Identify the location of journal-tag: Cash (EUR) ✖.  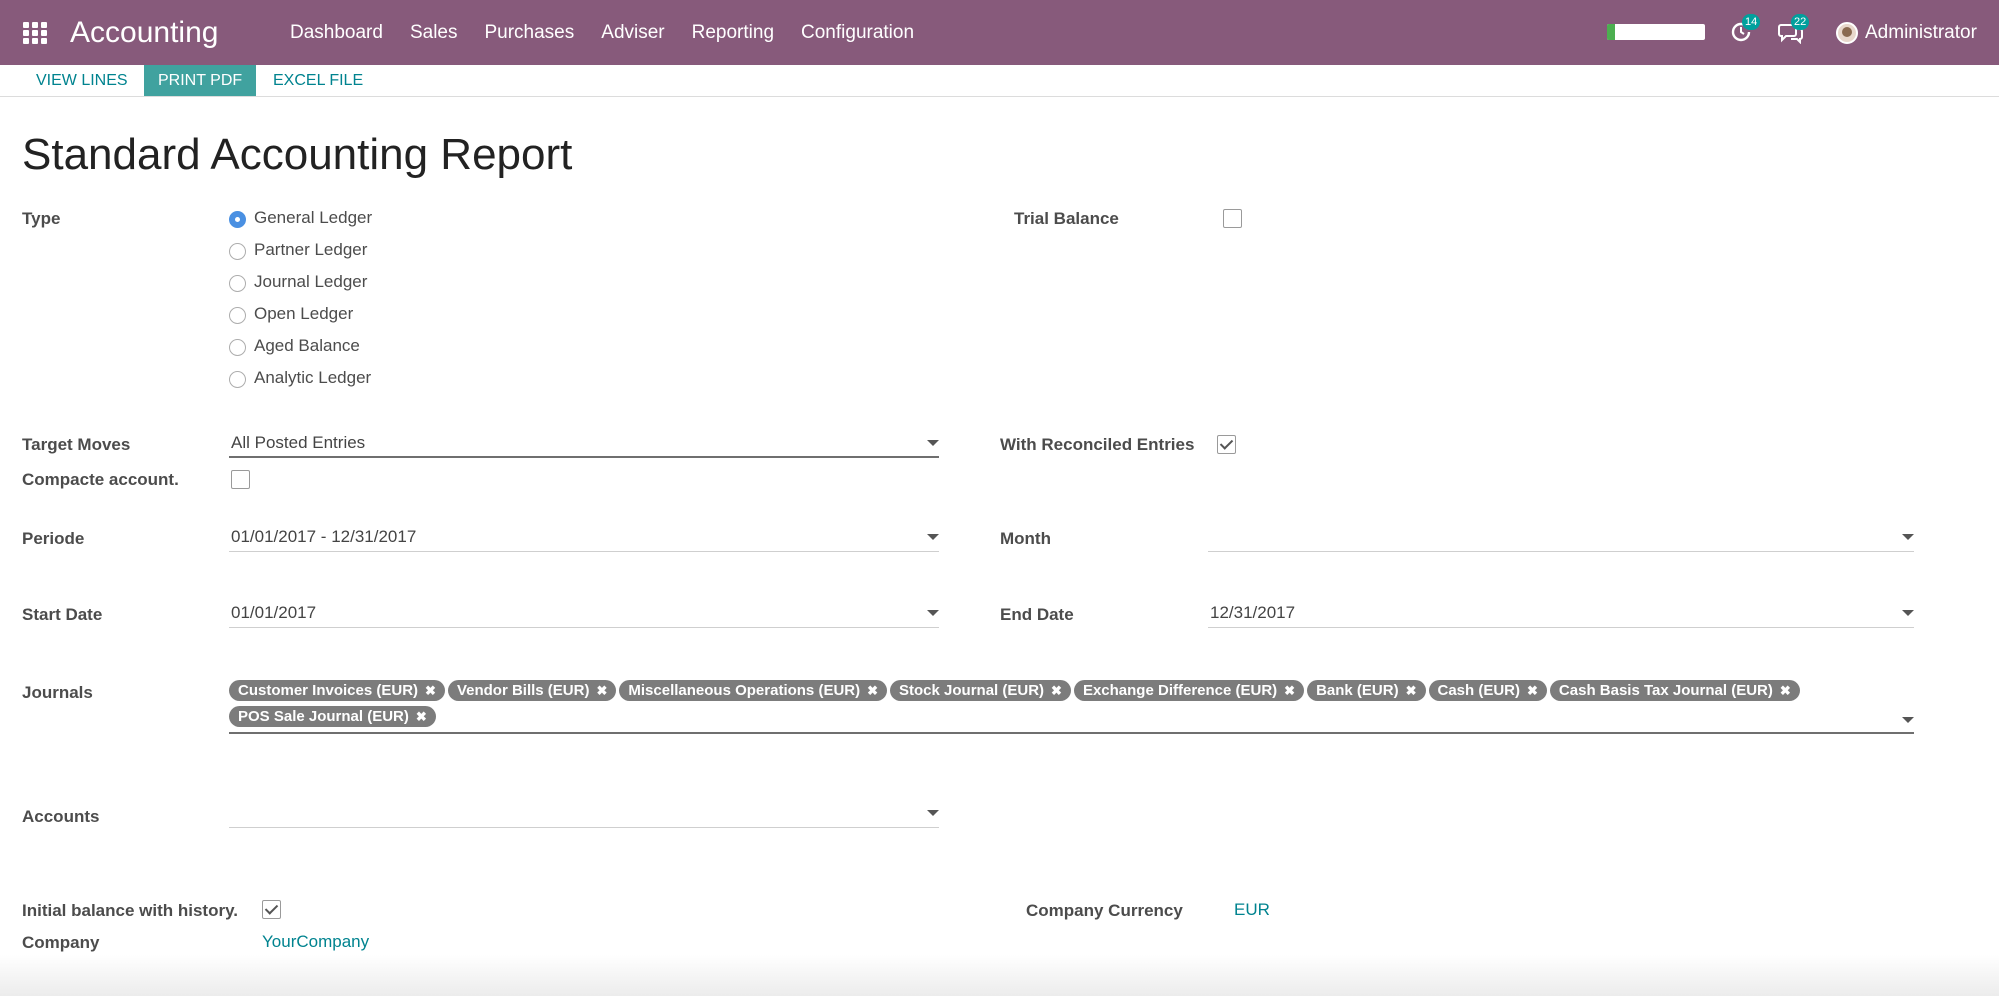
(1487, 690).